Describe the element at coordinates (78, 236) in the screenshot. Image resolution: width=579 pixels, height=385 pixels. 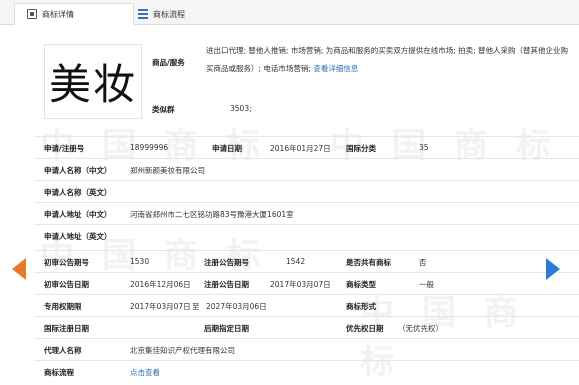
I see `address-en-label: 申请人地址（英文）` at that location.